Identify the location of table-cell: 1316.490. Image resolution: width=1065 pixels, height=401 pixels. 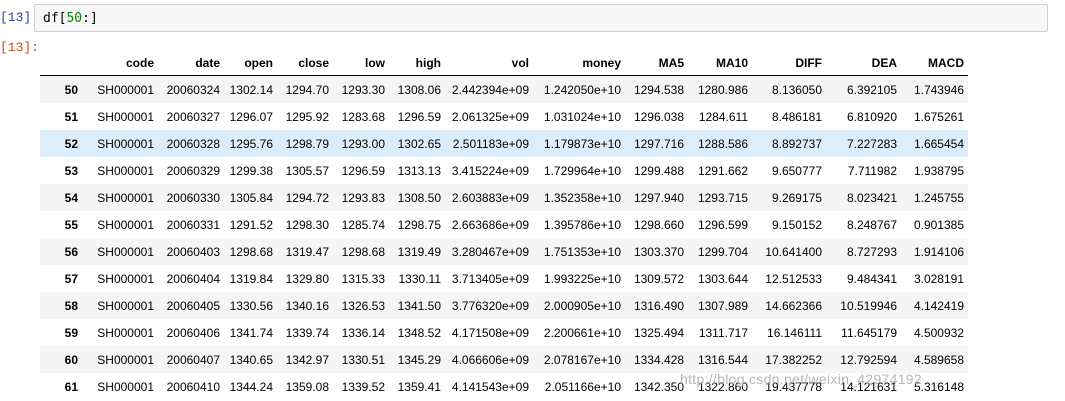
(658, 305).